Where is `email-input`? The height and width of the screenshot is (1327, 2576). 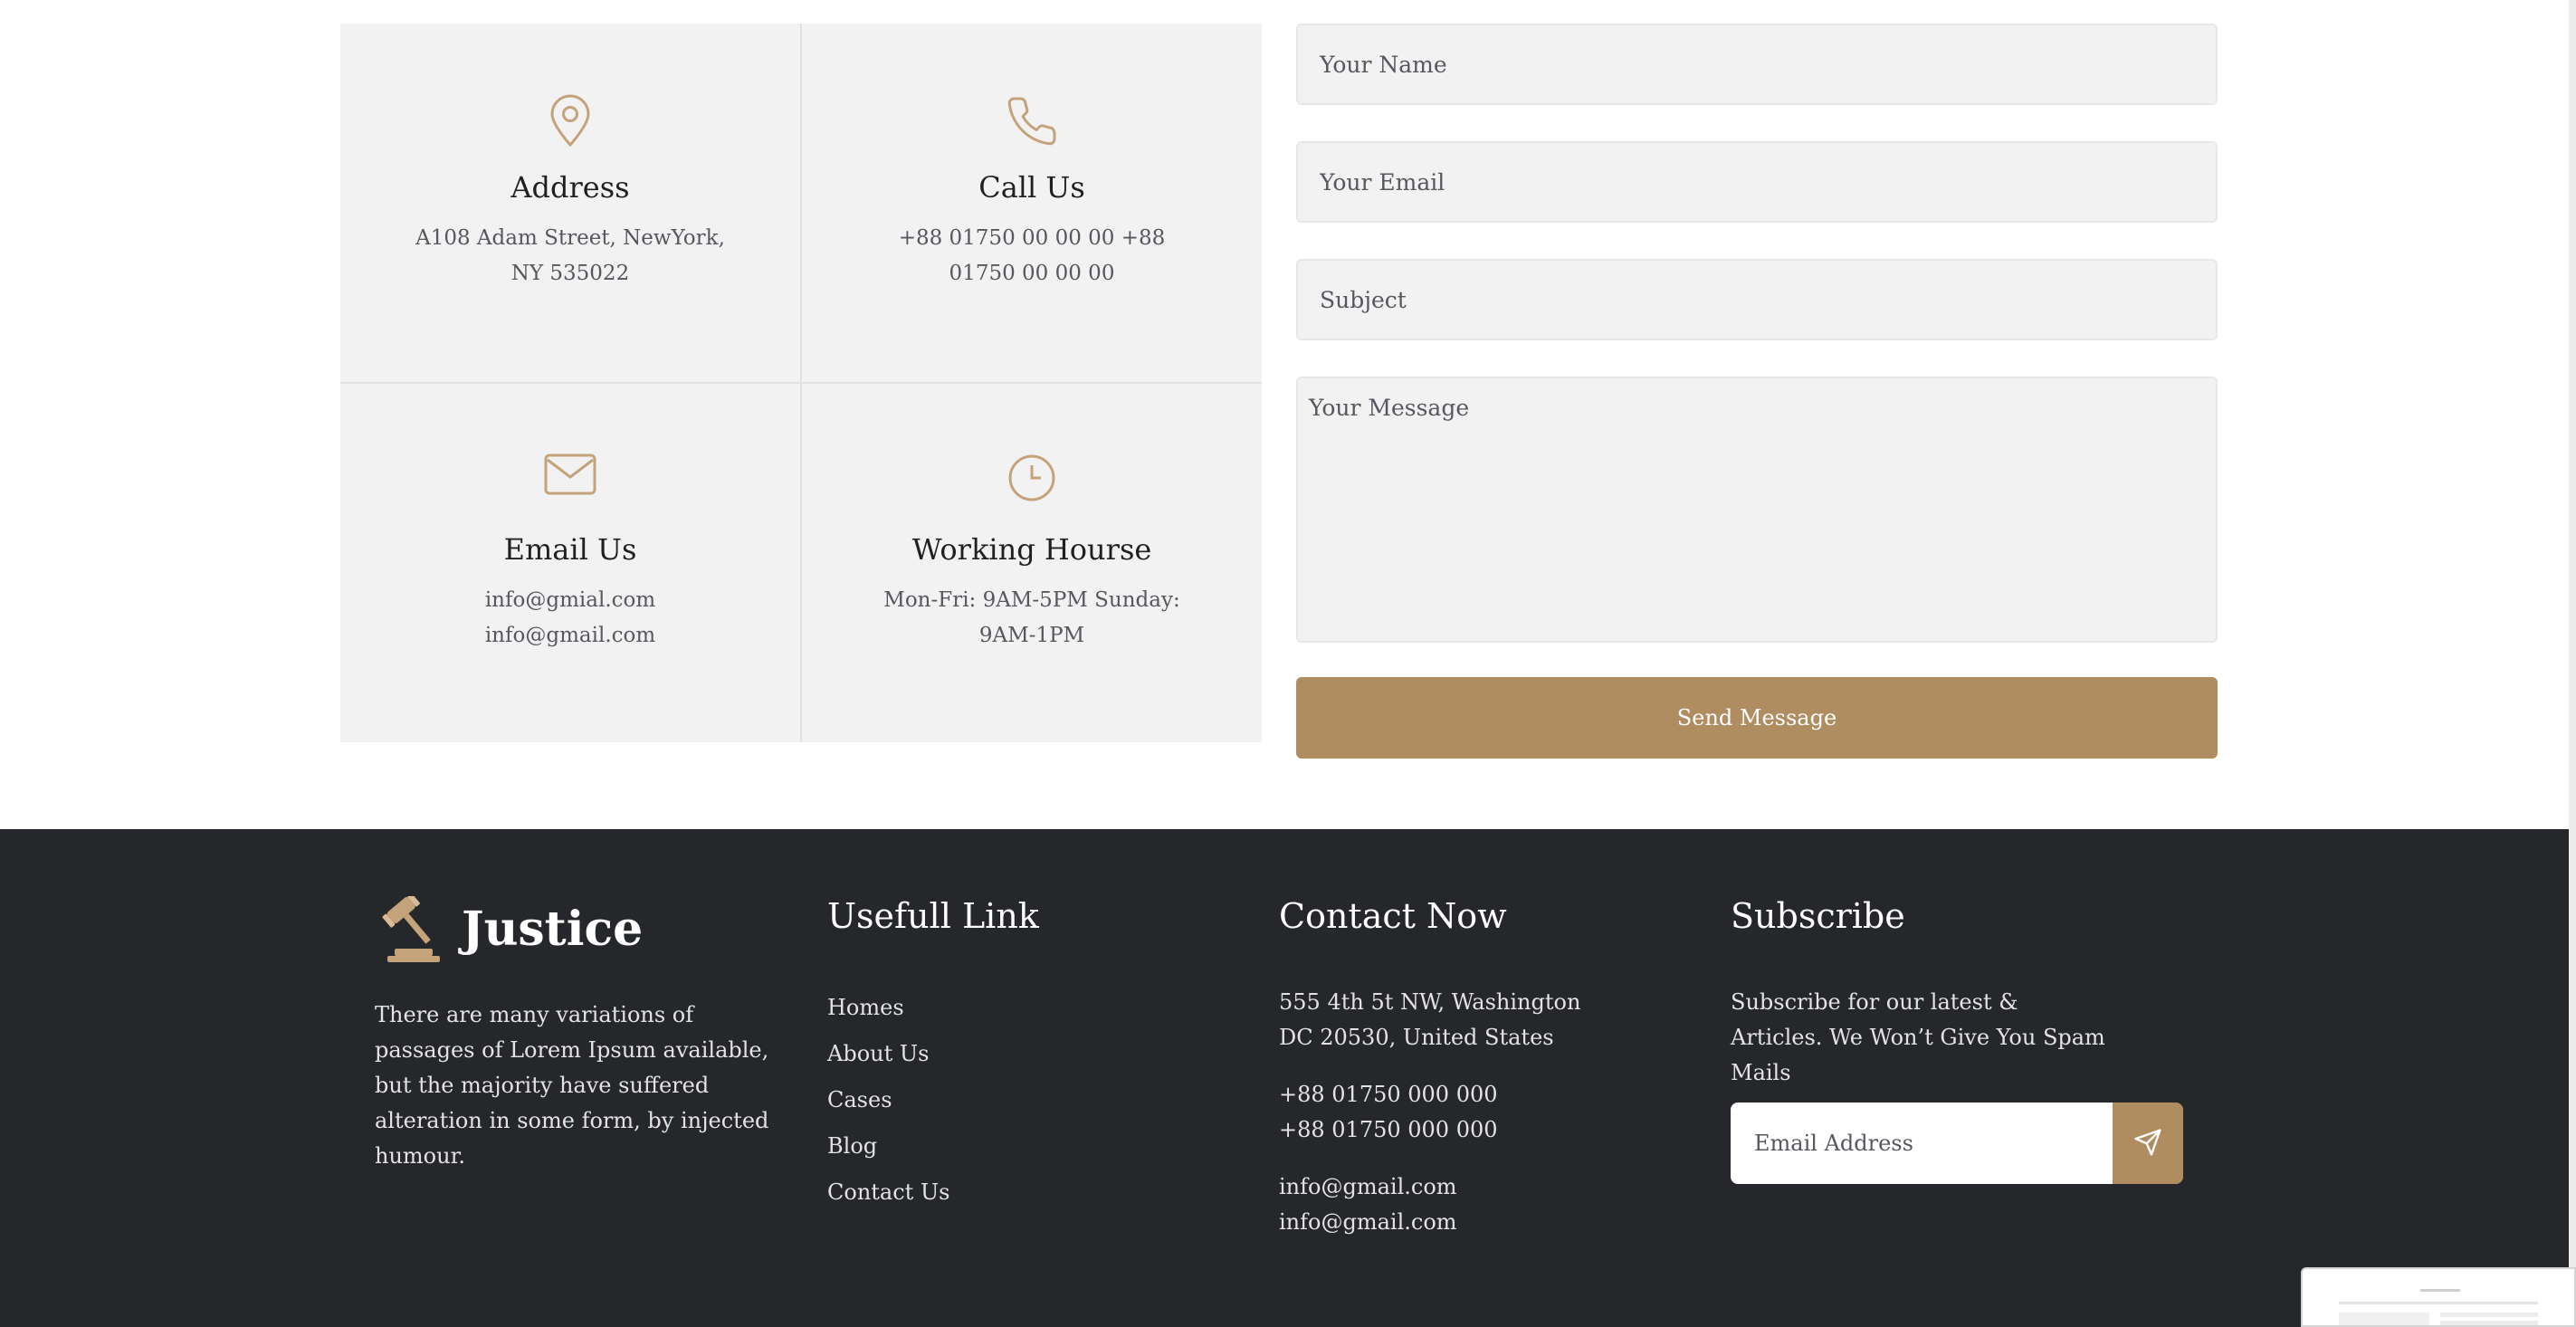
email-input is located at coordinates (1757, 182).